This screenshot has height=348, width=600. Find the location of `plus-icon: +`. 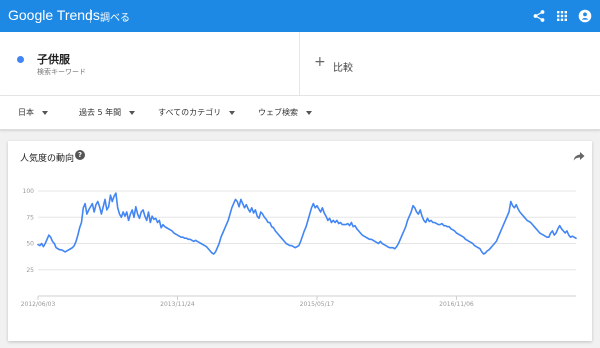

plus-icon: + is located at coordinates (320, 62).